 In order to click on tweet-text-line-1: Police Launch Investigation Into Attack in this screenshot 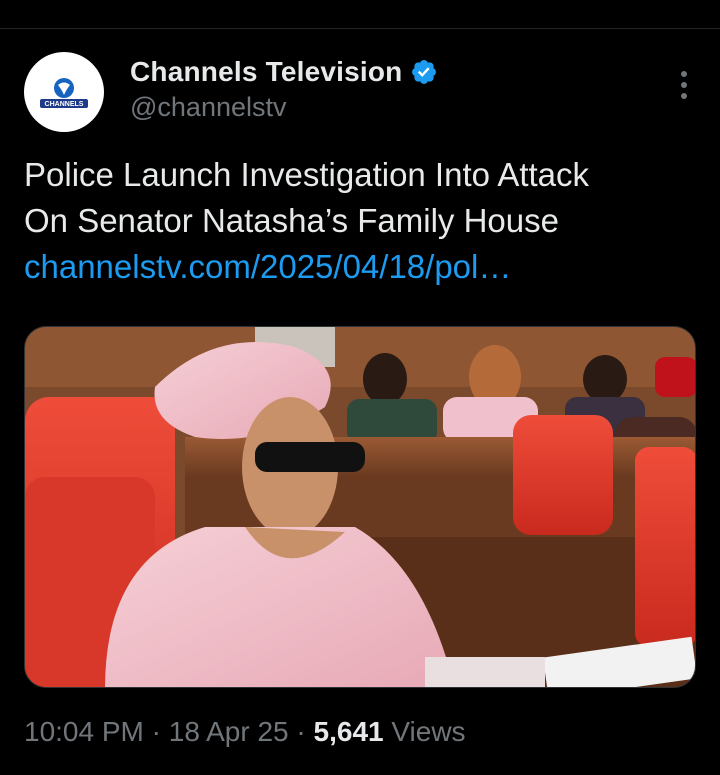, I will do `click(307, 174)`.